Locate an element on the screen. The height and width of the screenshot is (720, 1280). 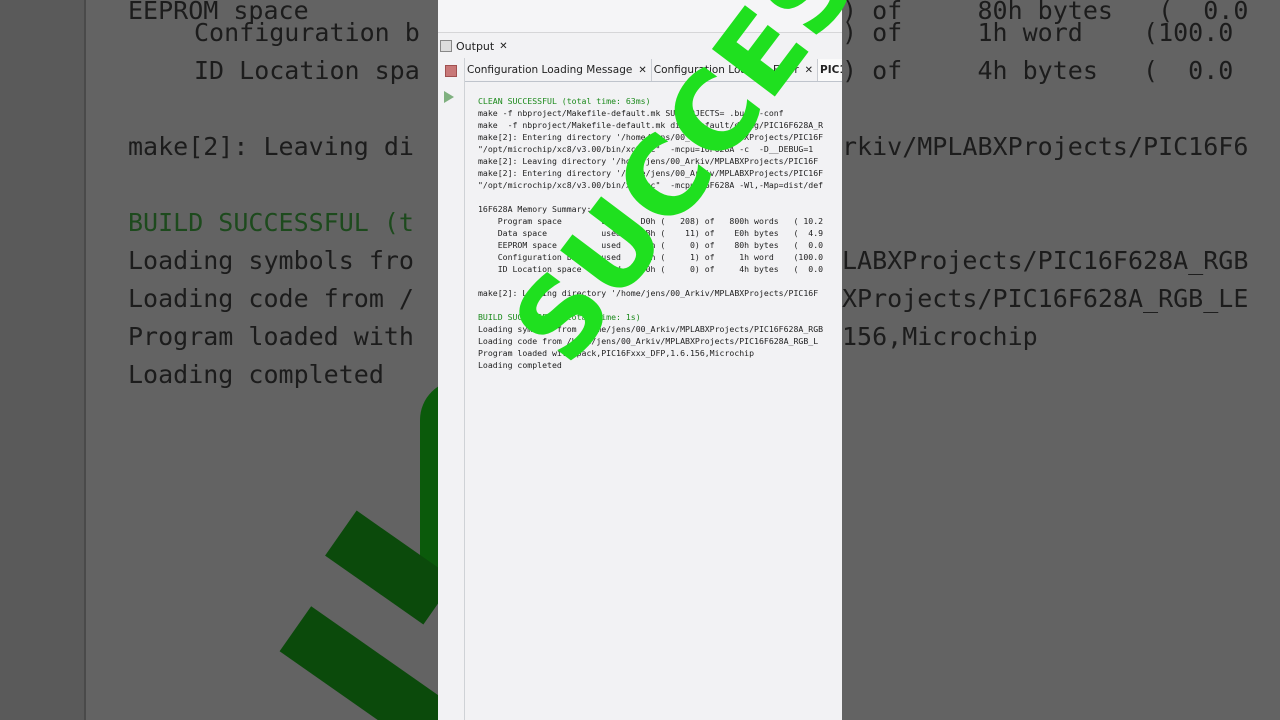
output-window-icon is located at coordinates (446, 46).